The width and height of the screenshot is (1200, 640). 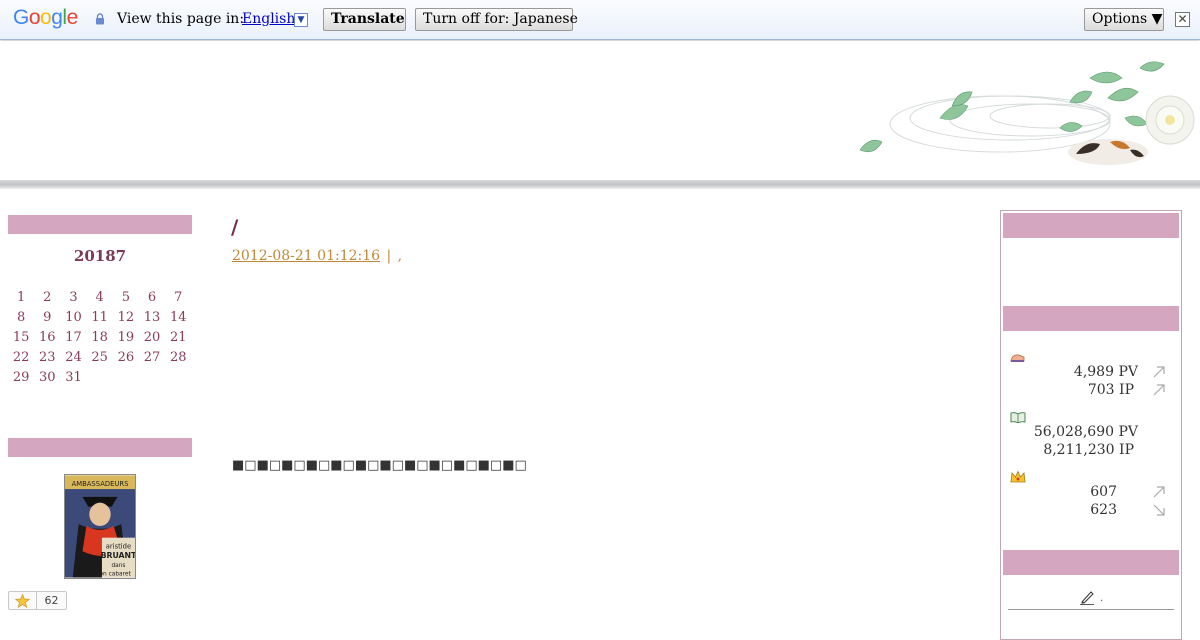 What do you see at coordinates (268, 19) in the screenshot?
I see `language-select: English` at bounding box center [268, 19].